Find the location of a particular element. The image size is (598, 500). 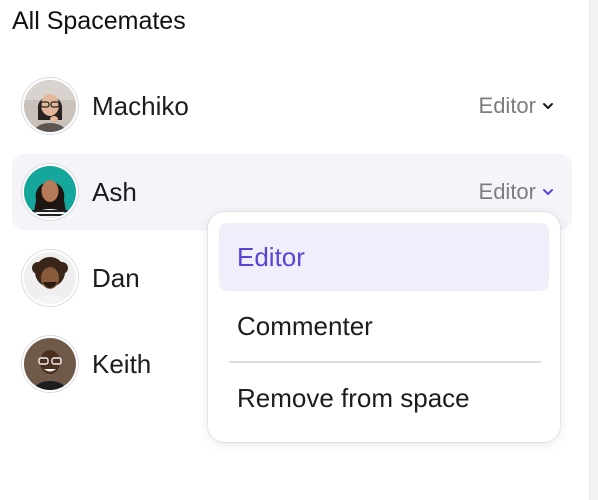

section-heading: All Spacemates is located at coordinates (99, 21).